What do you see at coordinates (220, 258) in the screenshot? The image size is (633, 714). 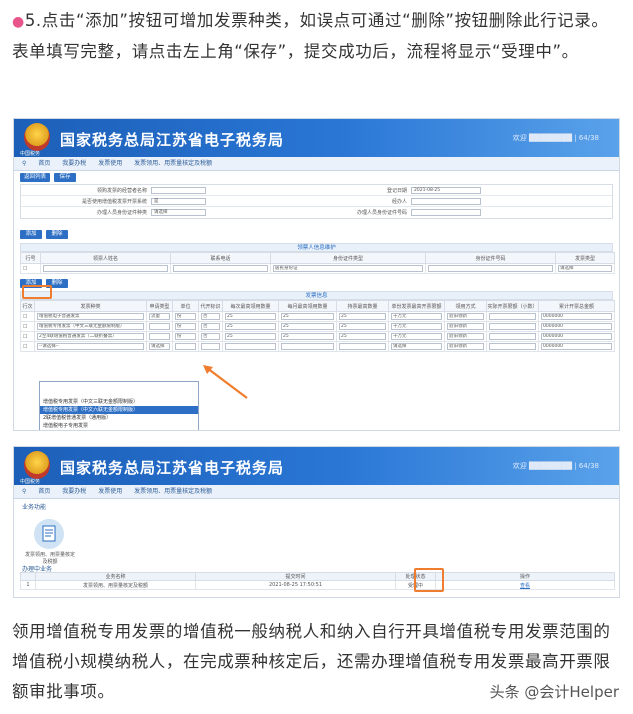 I see `col-header: 联系电话` at bounding box center [220, 258].